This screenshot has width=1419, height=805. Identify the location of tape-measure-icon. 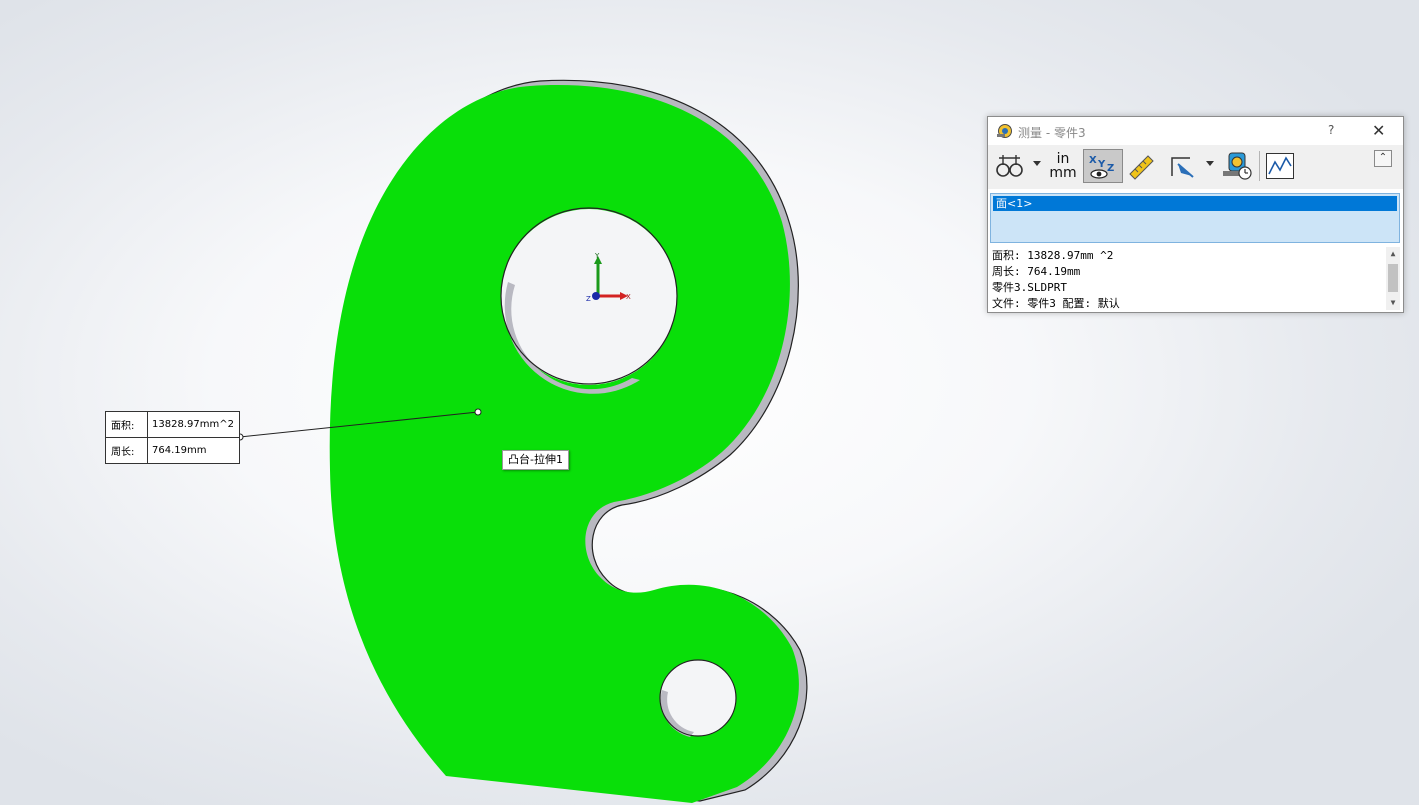
(1004, 131).